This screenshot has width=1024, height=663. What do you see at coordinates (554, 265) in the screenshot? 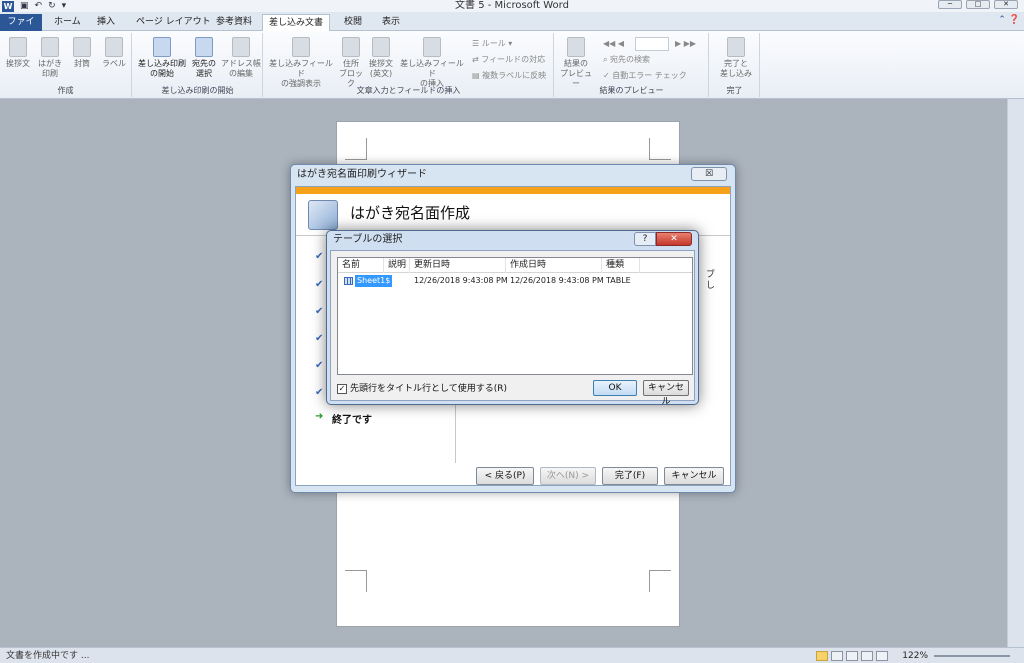
I see `column-header-created: 作成日時` at bounding box center [554, 265].